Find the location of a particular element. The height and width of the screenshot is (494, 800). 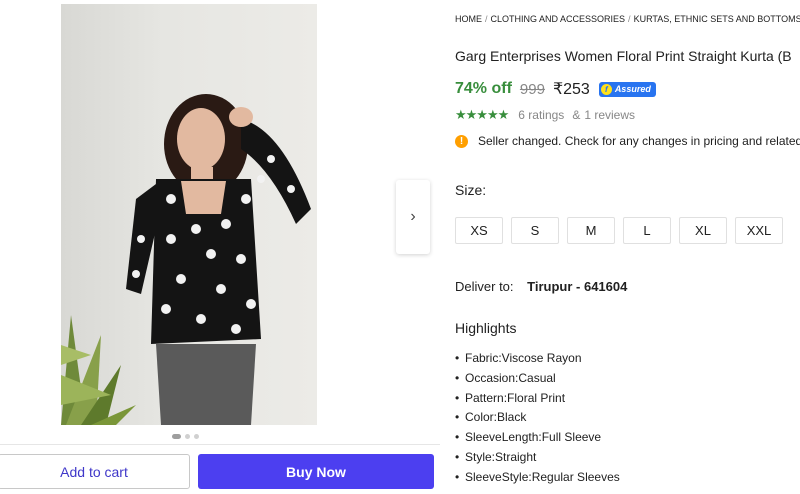

size-label: Size: is located at coordinates (471, 190).